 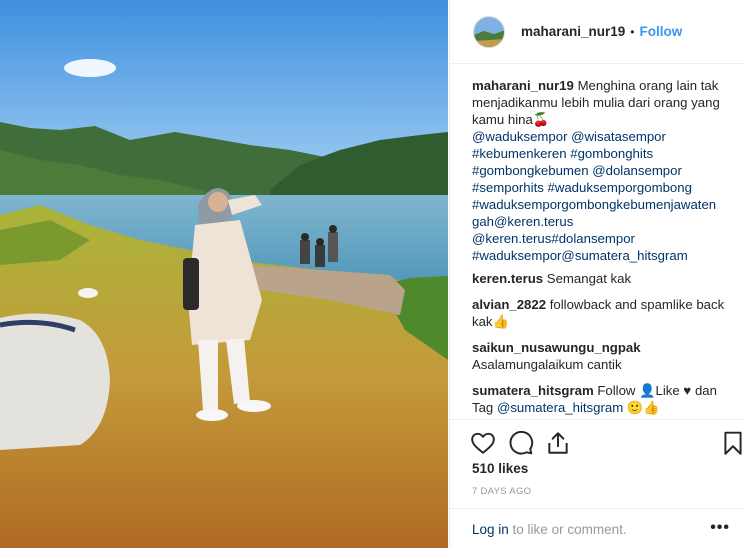 What do you see at coordinates (597, 441) in the screenshot?
I see `action-bar` at bounding box center [597, 441].